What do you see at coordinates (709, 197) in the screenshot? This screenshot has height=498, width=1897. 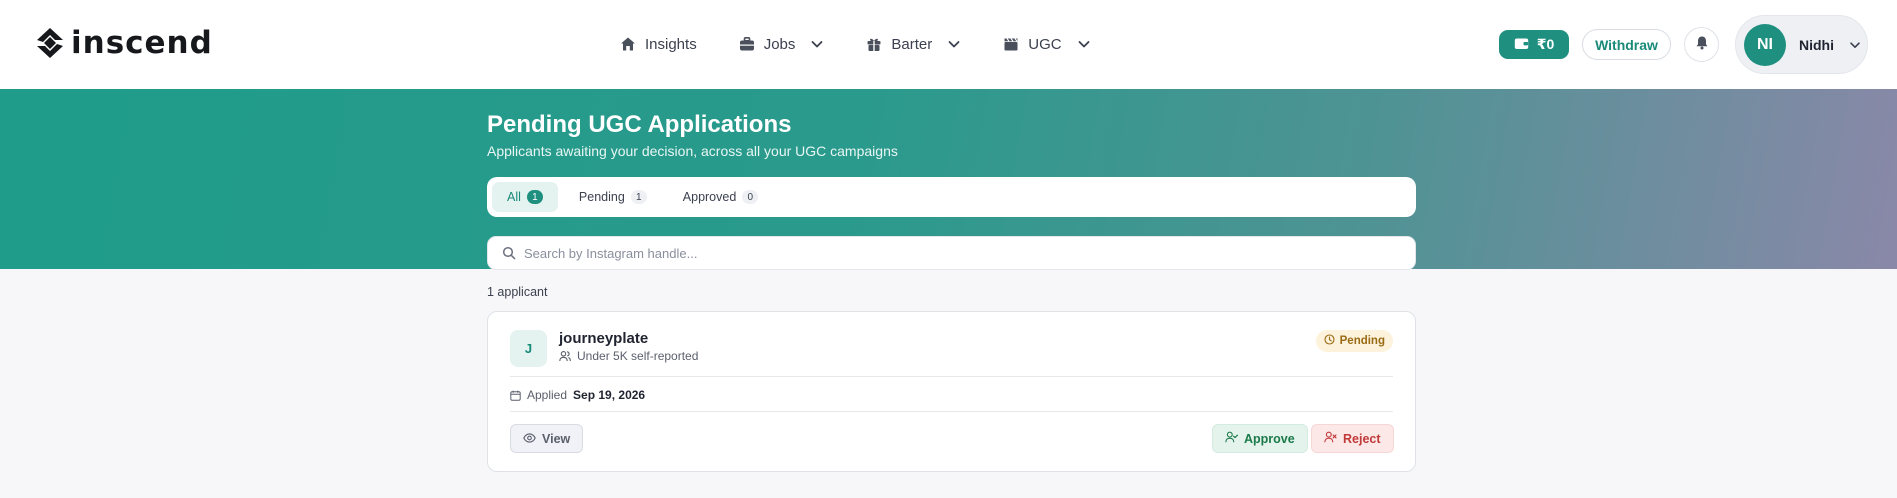 I see `tab-label: Approved` at bounding box center [709, 197].